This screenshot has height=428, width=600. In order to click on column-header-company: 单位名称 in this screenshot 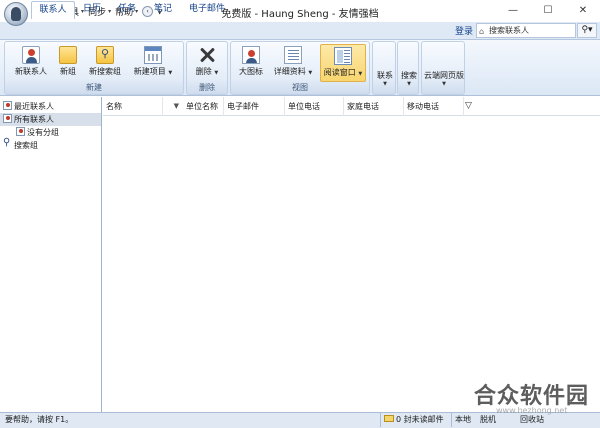, I will do `click(203, 106)`.